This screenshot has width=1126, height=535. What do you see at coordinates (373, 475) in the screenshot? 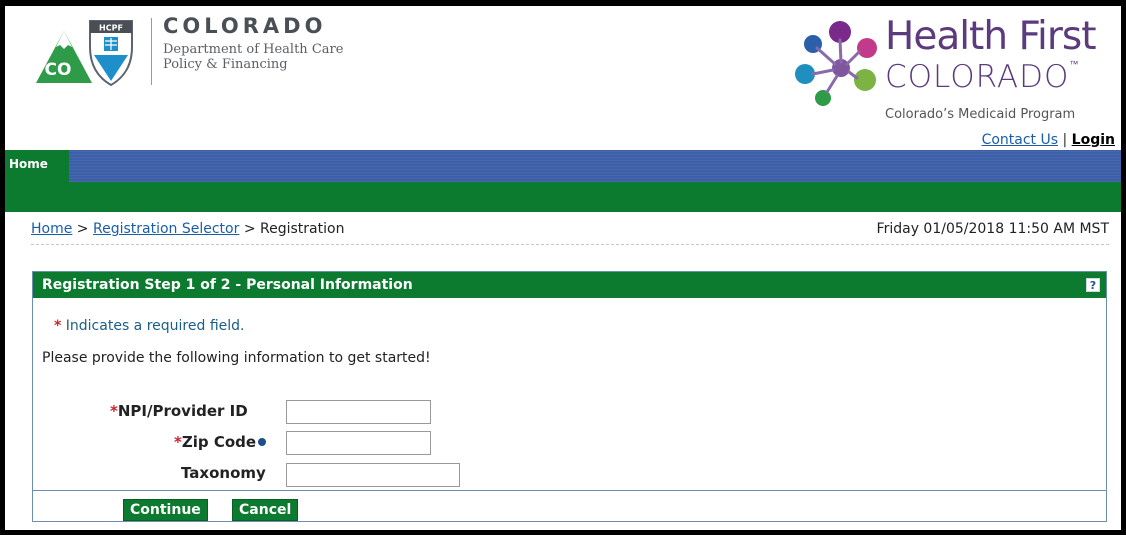
I see `taxonomy-input` at bounding box center [373, 475].